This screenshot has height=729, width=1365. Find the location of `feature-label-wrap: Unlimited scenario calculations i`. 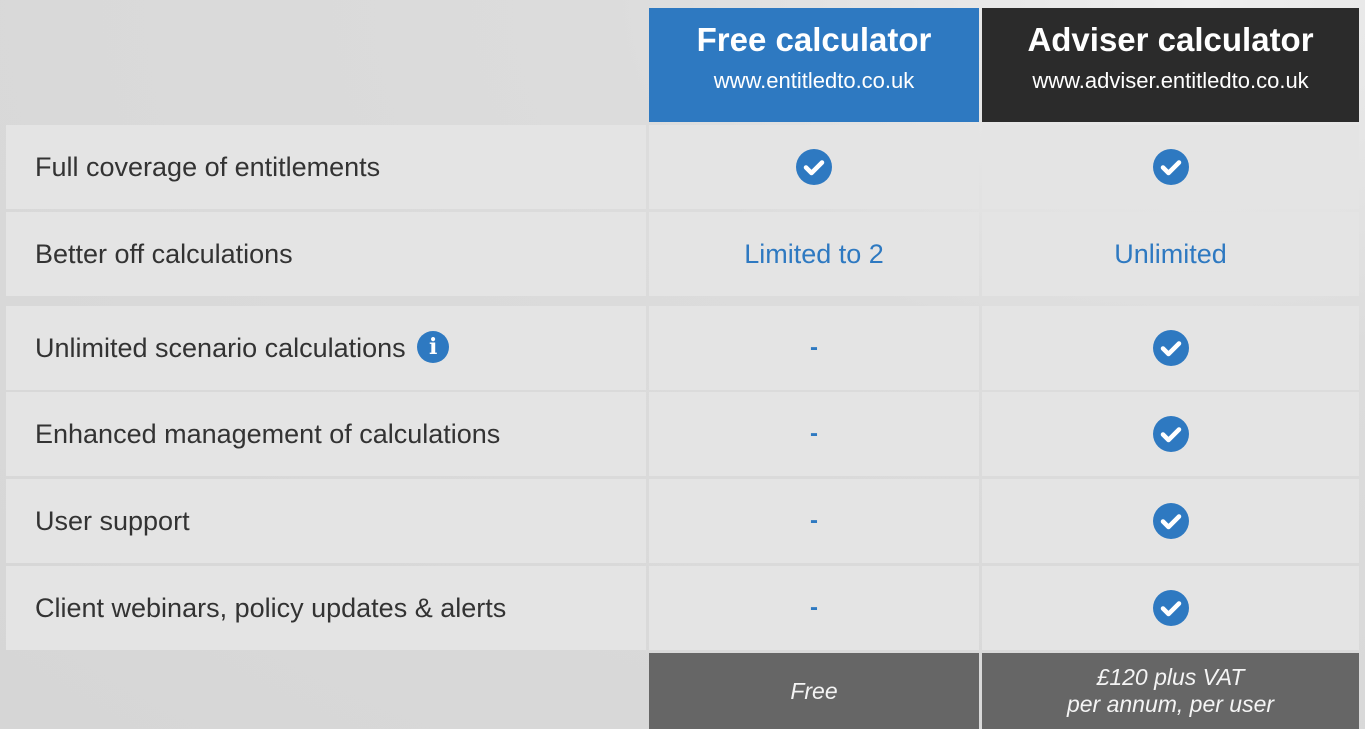

feature-label-wrap: Unlimited scenario calculations i is located at coordinates (242, 348).